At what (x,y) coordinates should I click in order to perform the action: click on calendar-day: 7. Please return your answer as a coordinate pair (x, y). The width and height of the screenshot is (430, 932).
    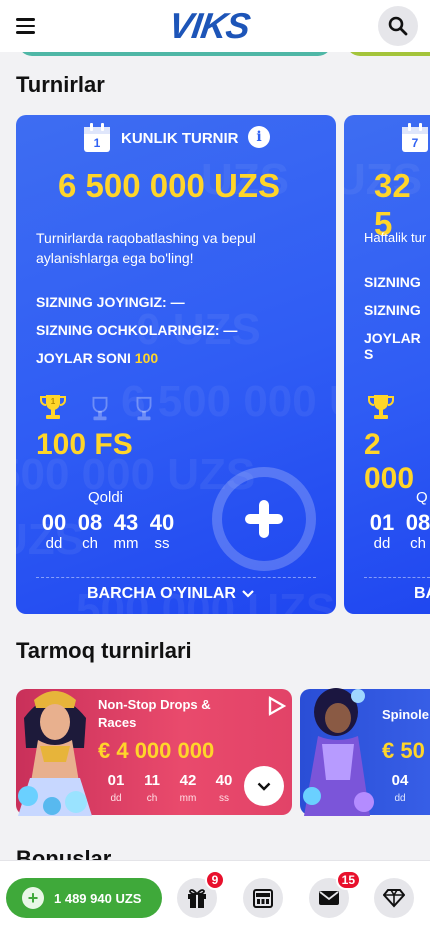
    Looking at the image, I should click on (415, 143).